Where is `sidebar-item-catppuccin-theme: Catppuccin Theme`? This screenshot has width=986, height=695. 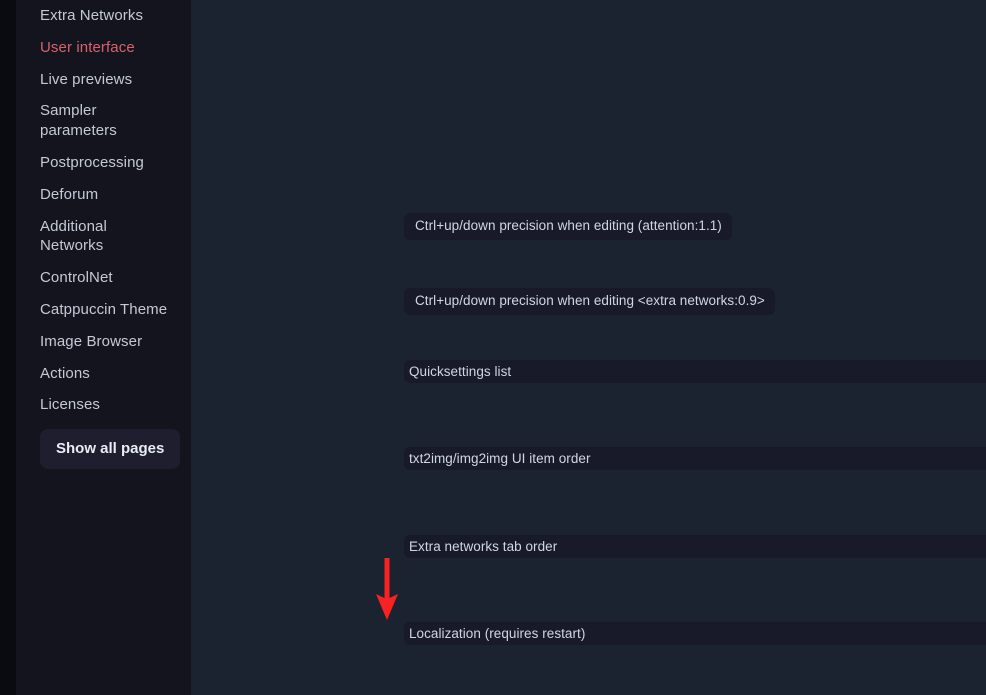 sidebar-item-catppuccin-theme: Catppuccin Theme is located at coordinates (103, 310).